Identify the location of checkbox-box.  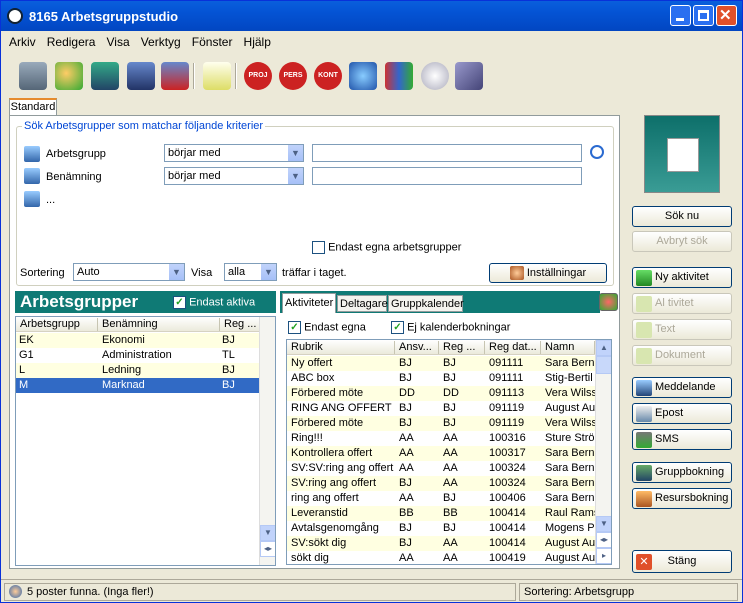
(318, 247).